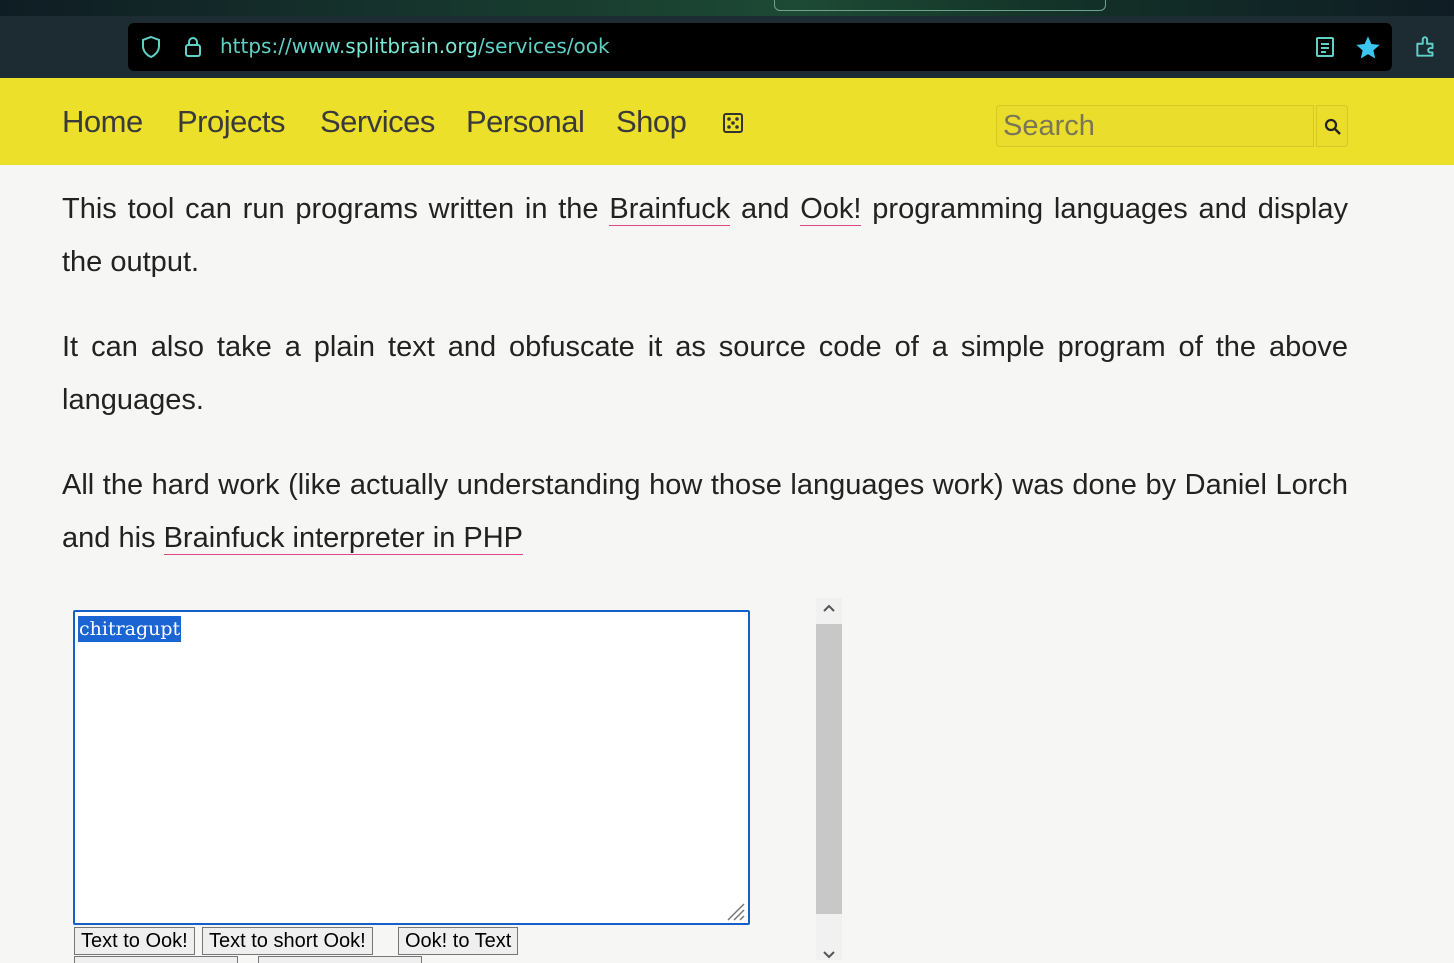 The image size is (1454, 963). Describe the element at coordinates (831, 209) in the screenshot. I see `ook-link: Ook!` at that location.